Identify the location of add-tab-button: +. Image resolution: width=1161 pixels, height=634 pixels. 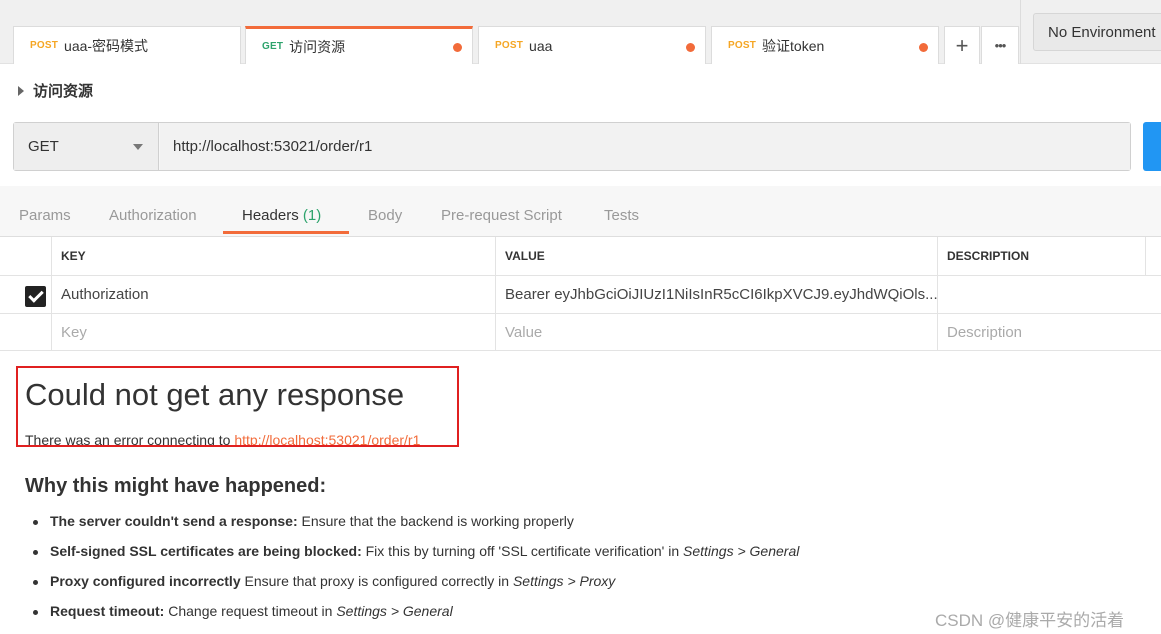
(962, 45).